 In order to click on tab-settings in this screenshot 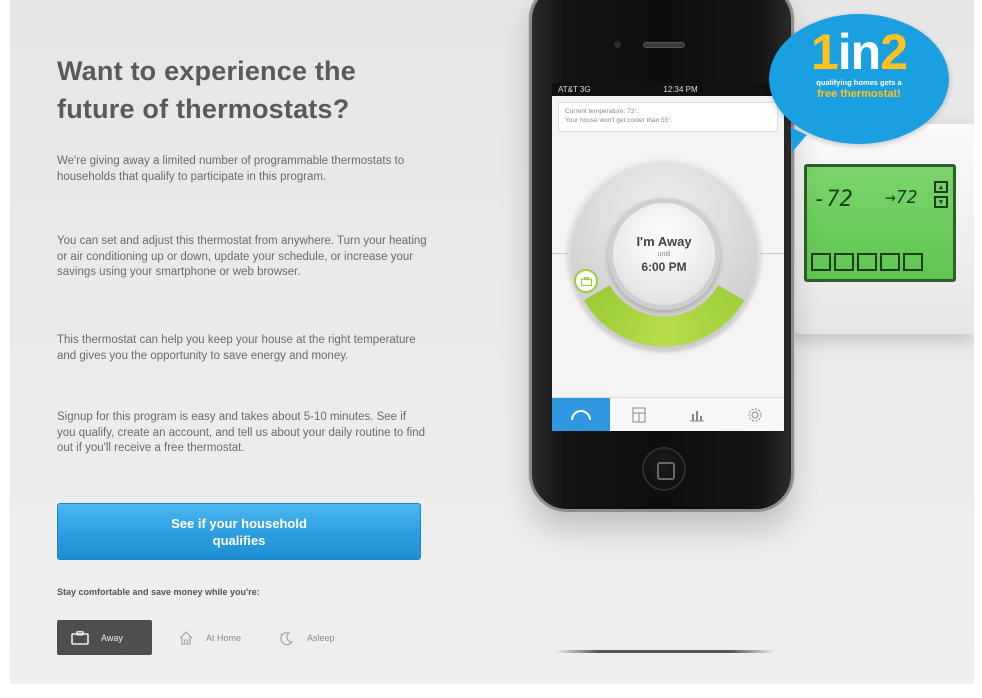, I will do `click(755, 414)`.